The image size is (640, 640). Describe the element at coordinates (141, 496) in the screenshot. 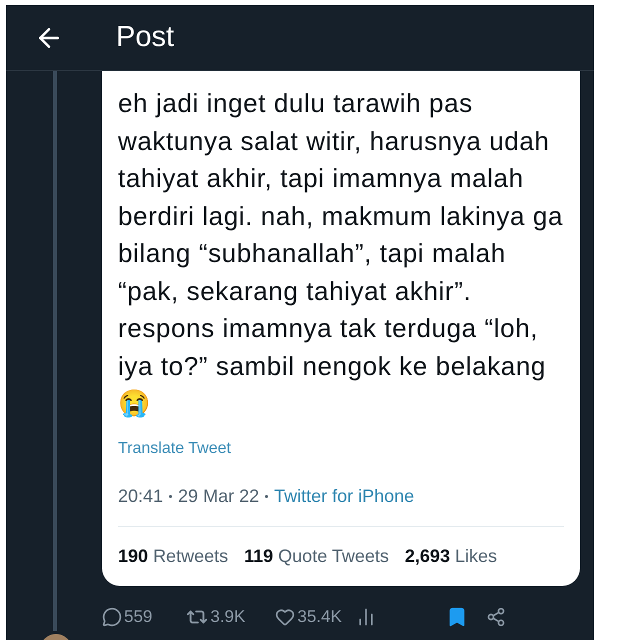

I see `tweet-time: 20:41` at that location.